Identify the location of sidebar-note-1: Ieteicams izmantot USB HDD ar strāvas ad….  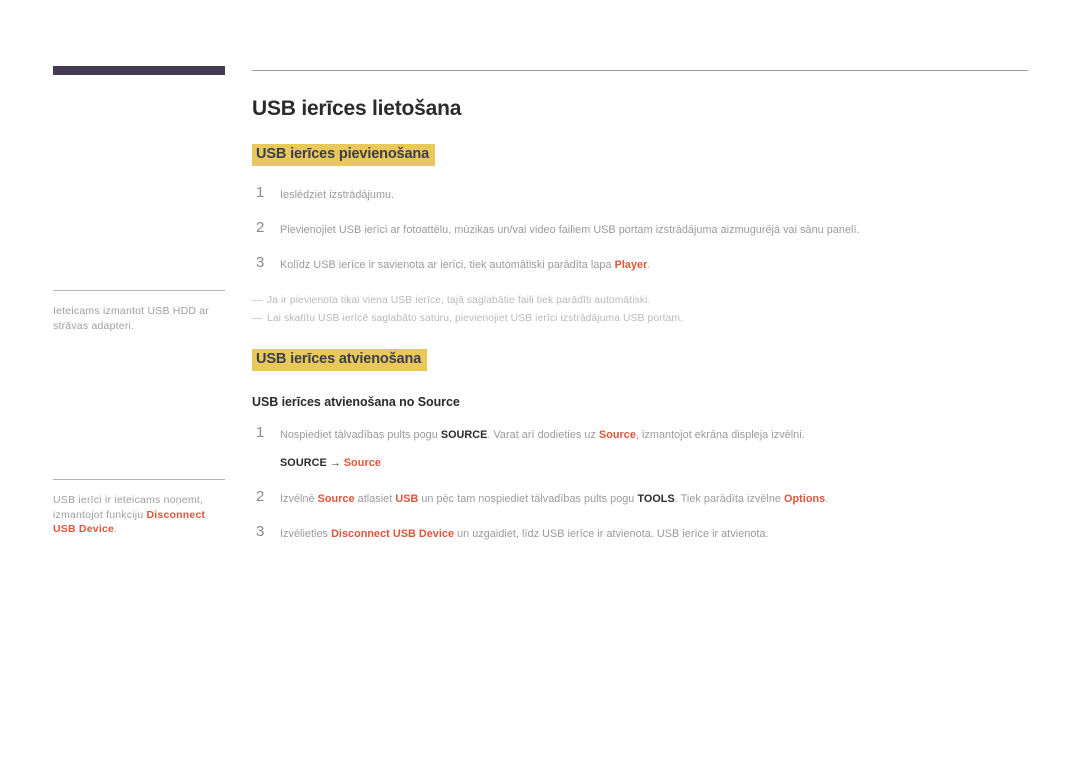
(139, 311).